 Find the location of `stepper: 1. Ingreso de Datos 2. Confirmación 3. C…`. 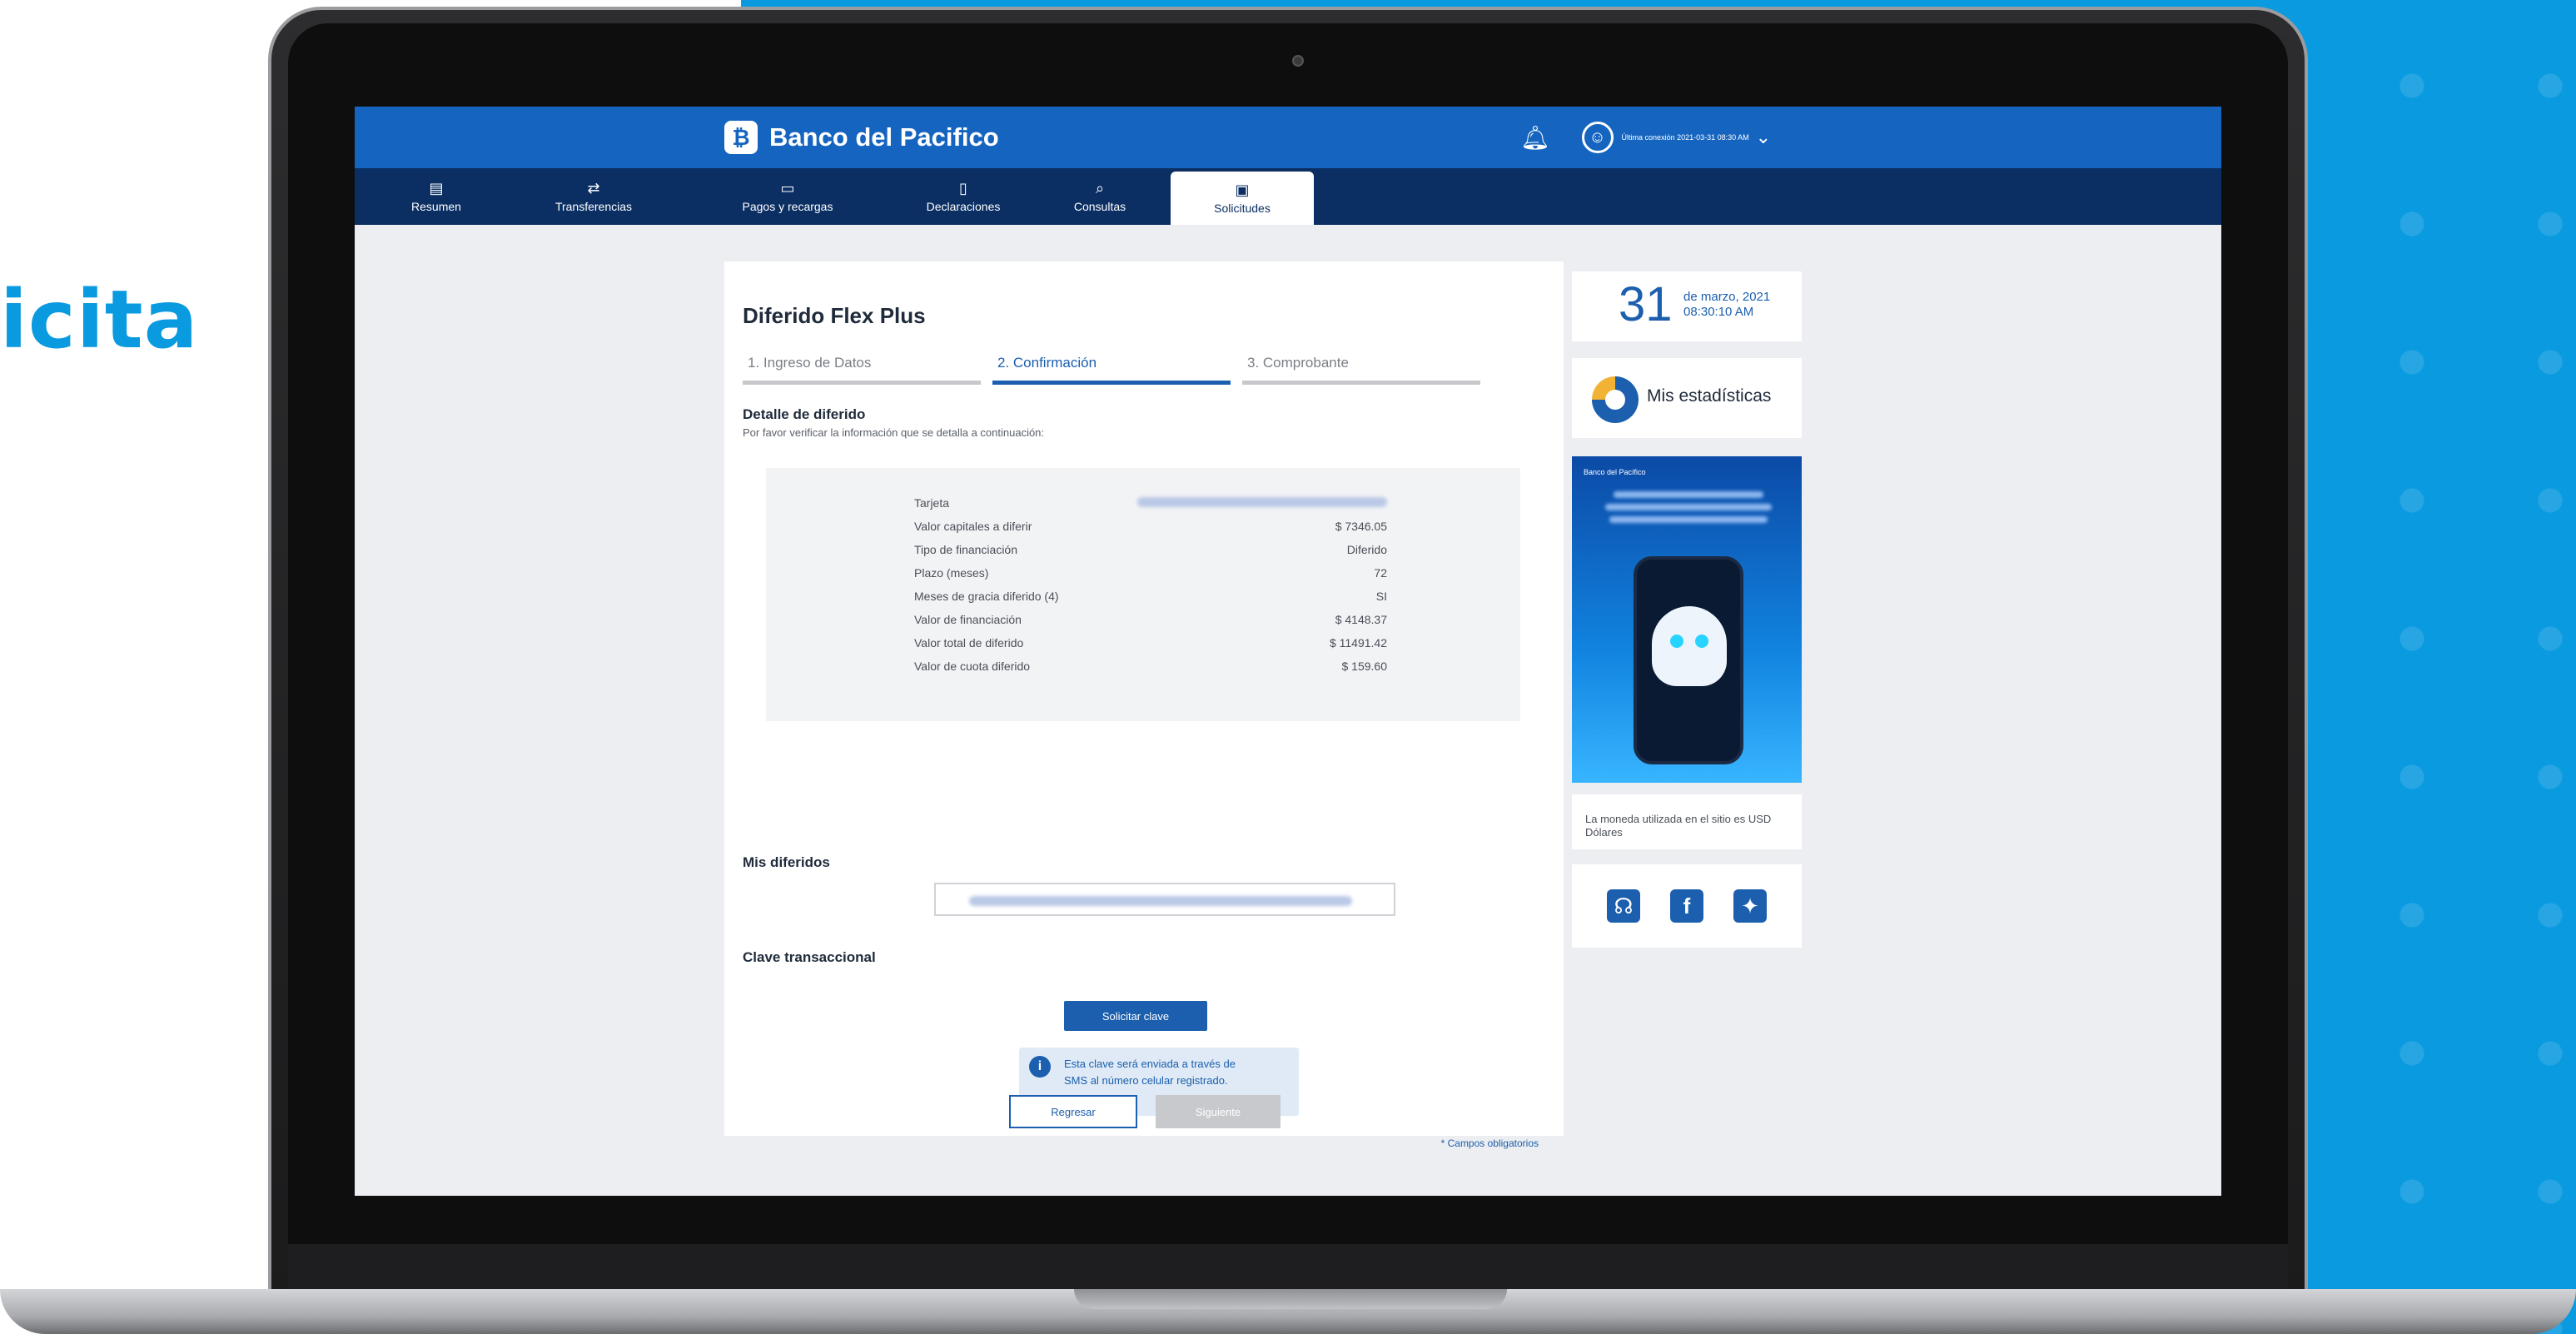

stepper: 1. Ingreso de Datos 2. Confirmación 3. C… is located at coordinates (1120, 368).